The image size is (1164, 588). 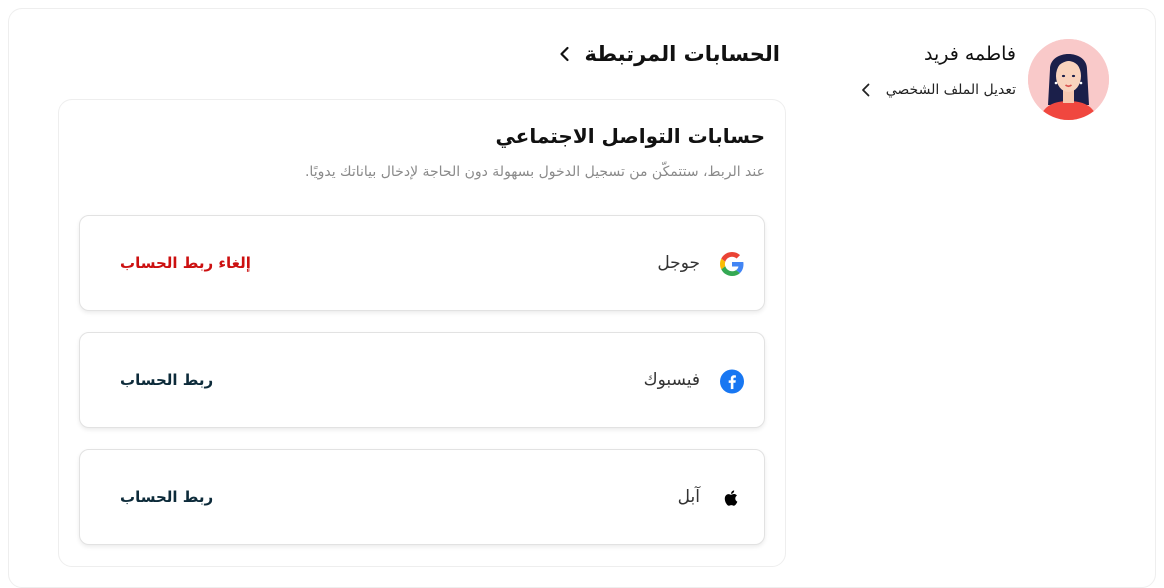 What do you see at coordinates (166, 380) in the screenshot?
I see `link-facebook-button: ربط الحساب` at bounding box center [166, 380].